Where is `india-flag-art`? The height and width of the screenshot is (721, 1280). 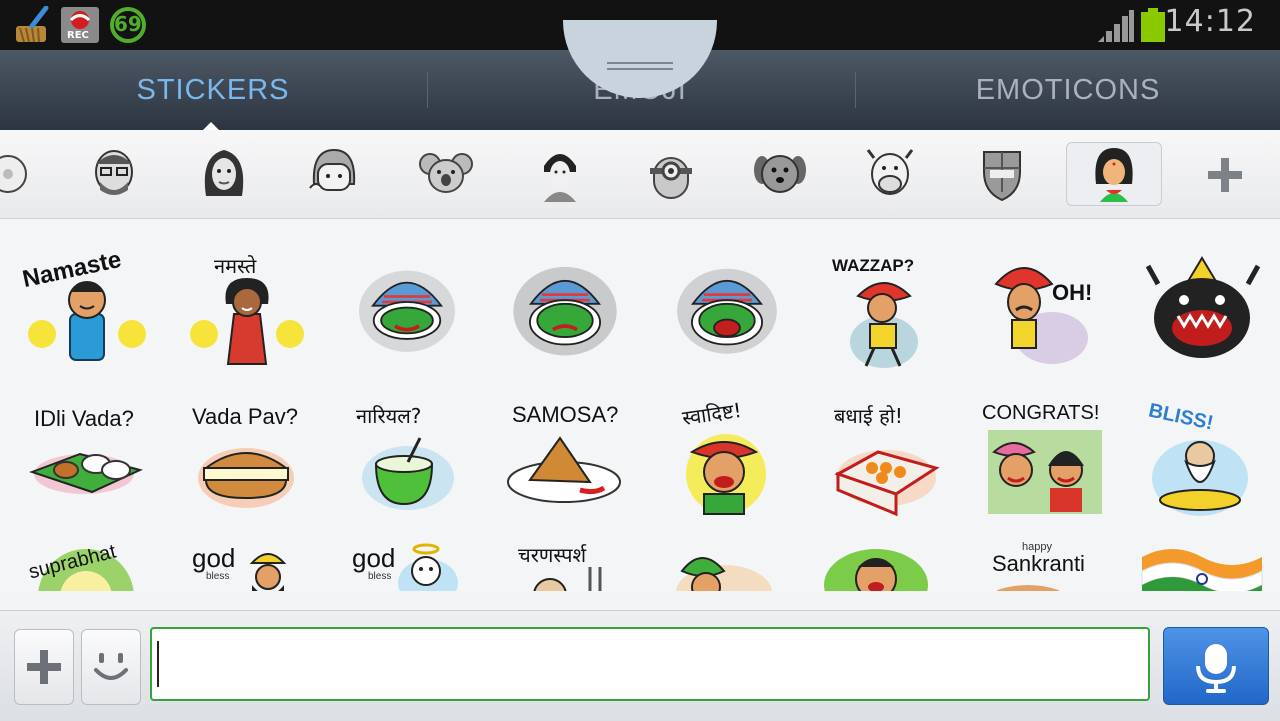 india-flag-art is located at coordinates (1202, 570).